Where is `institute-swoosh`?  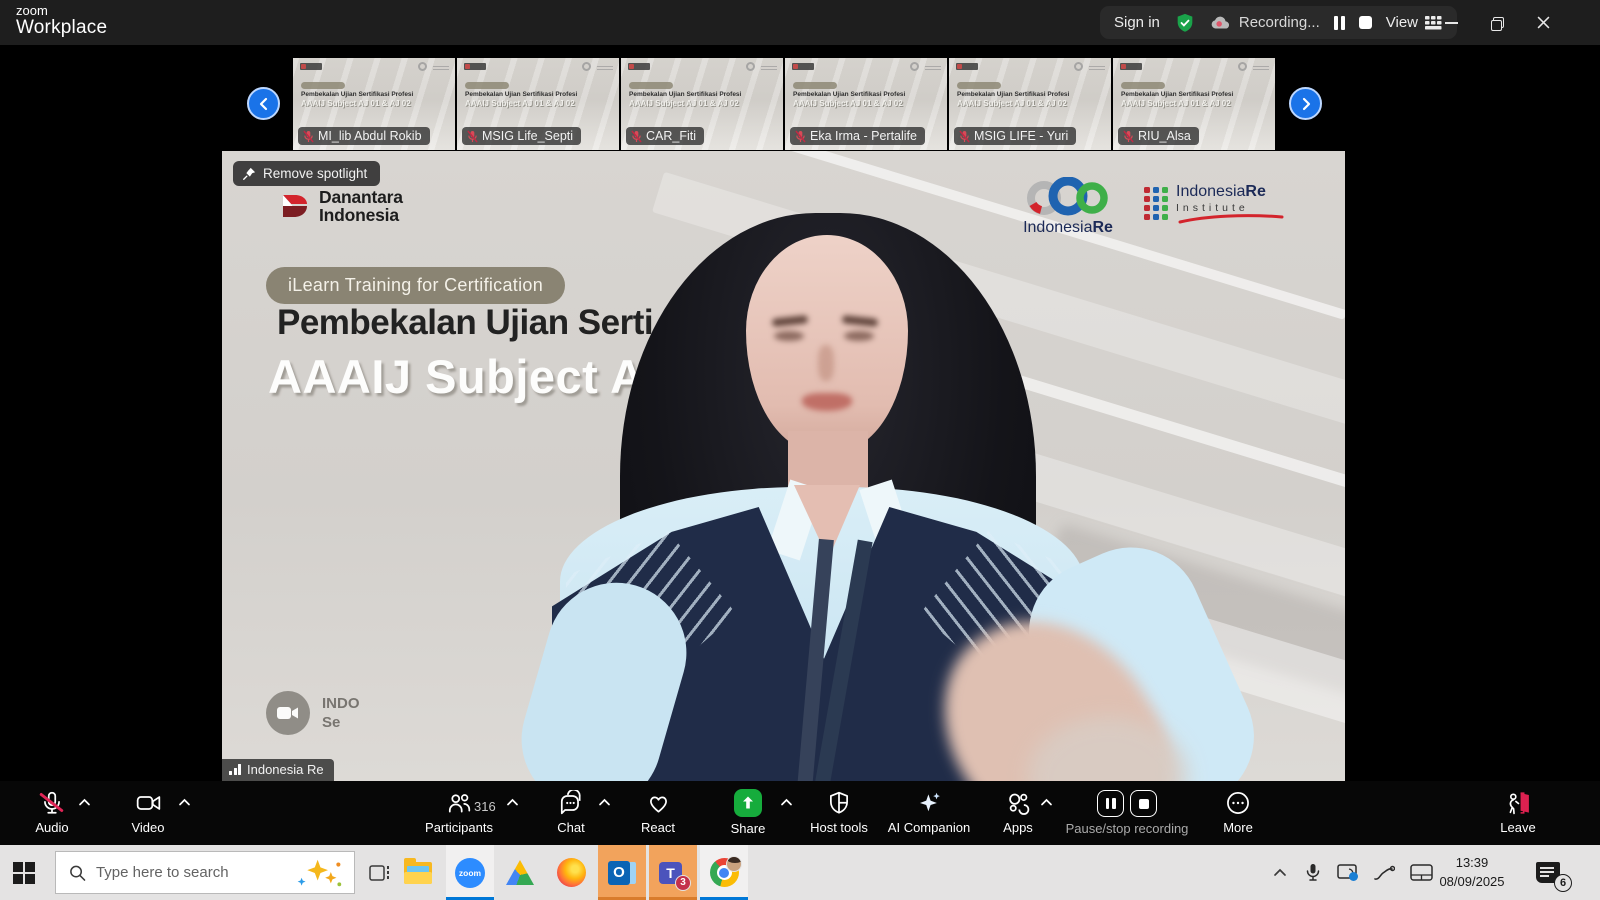 institute-swoosh is located at coordinates (1231, 219).